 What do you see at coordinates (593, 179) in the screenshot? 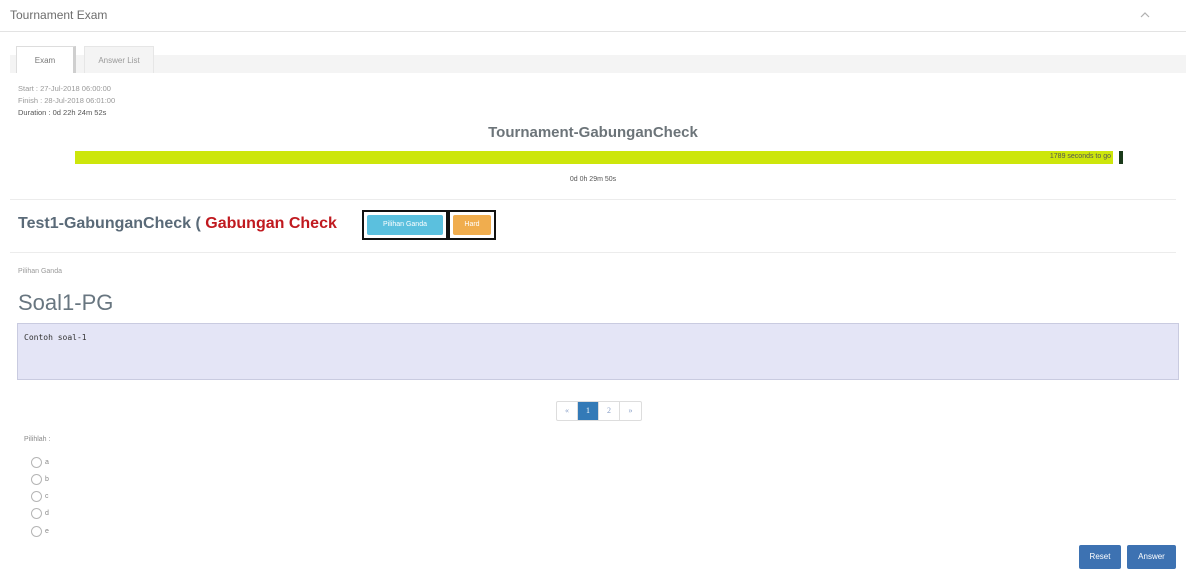
I see `countdown-timer: 0d 0h 29m 50s` at bounding box center [593, 179].